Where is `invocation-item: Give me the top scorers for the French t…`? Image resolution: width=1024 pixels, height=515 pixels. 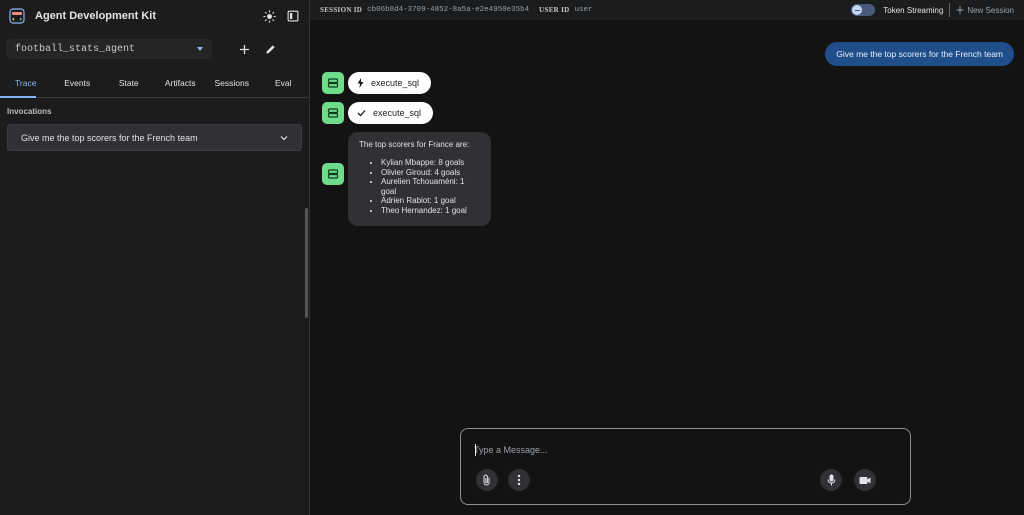 invocation-item: Give me the top scorers for the French t… is located at coordinates (154, 137).